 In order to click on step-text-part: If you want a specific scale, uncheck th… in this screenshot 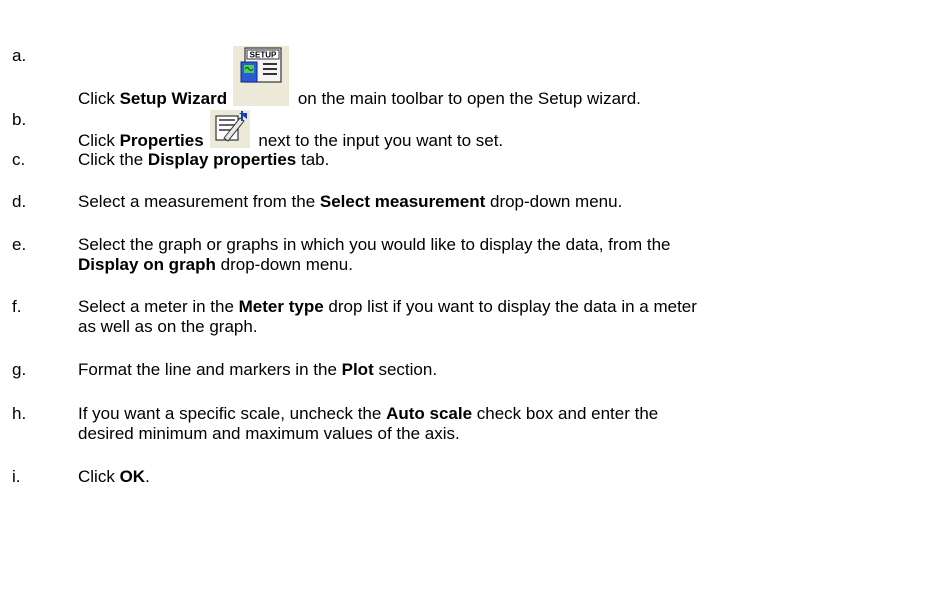, I will do `click(232, 413)`.